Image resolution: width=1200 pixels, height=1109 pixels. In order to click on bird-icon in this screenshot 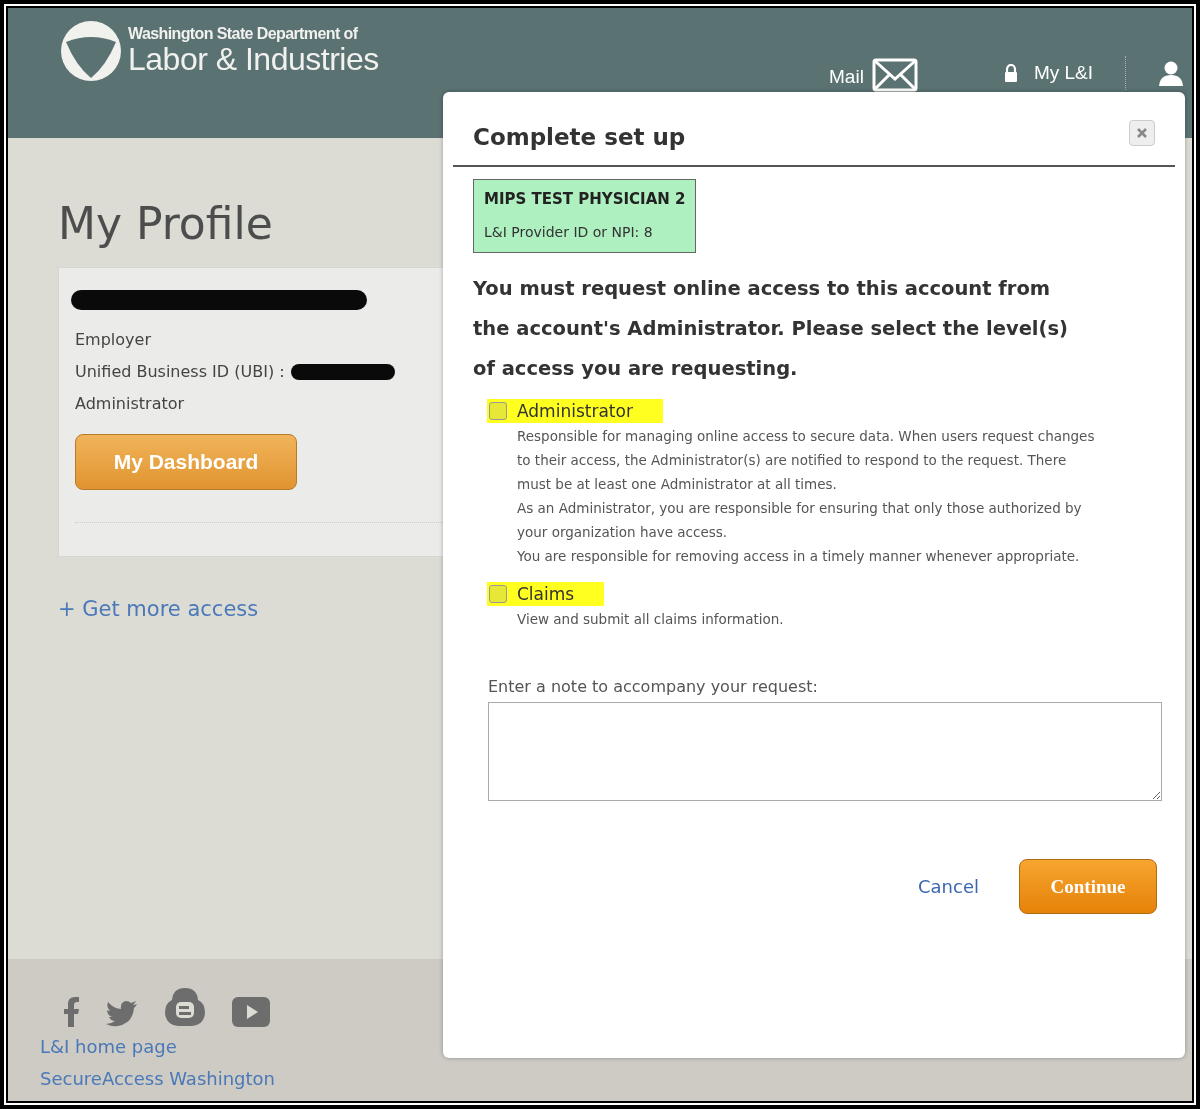, I will do `click(122, 1014)`.